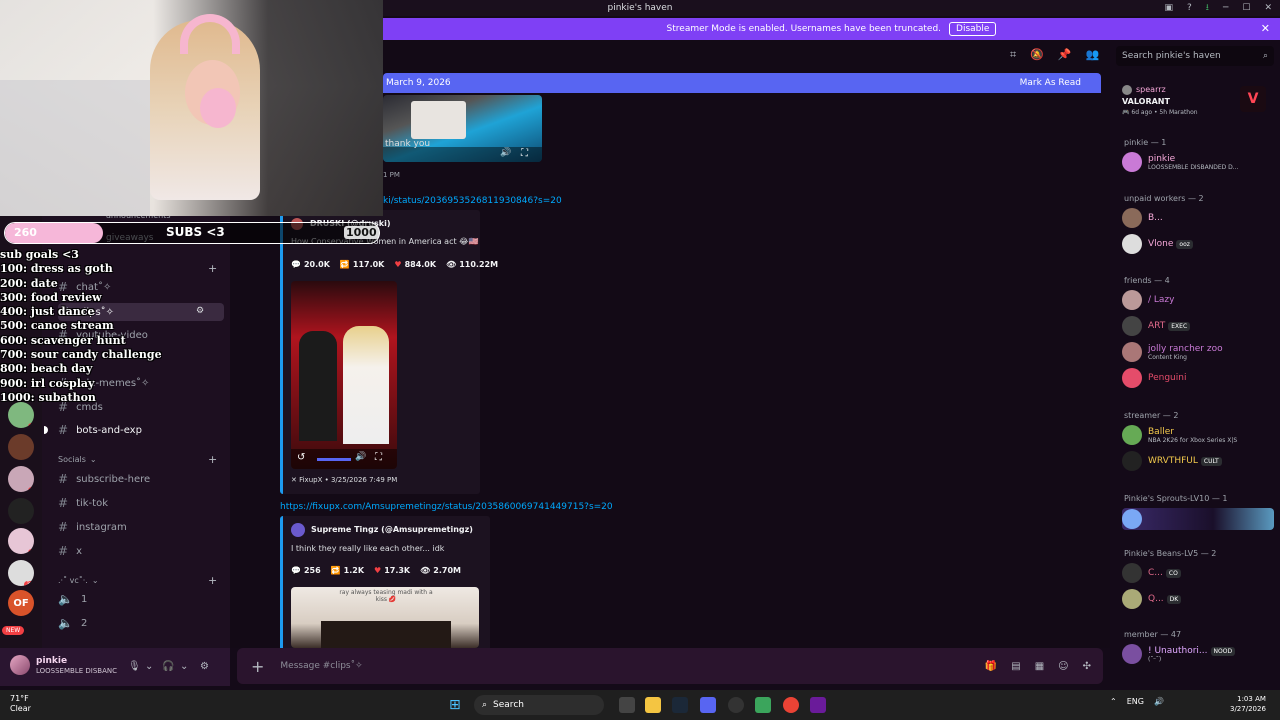 The height and width of the screenshot is (720, 1280). I want to click on message-input: Message #clips˚✧, so click(632, 666).